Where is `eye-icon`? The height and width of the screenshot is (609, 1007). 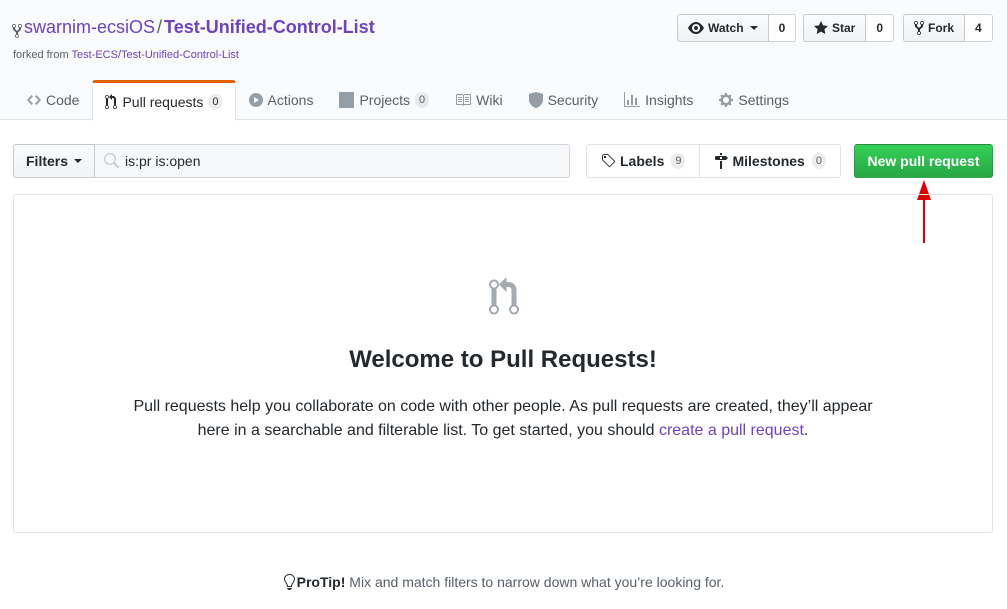 eye-icon is located at coordinates (696, 28).